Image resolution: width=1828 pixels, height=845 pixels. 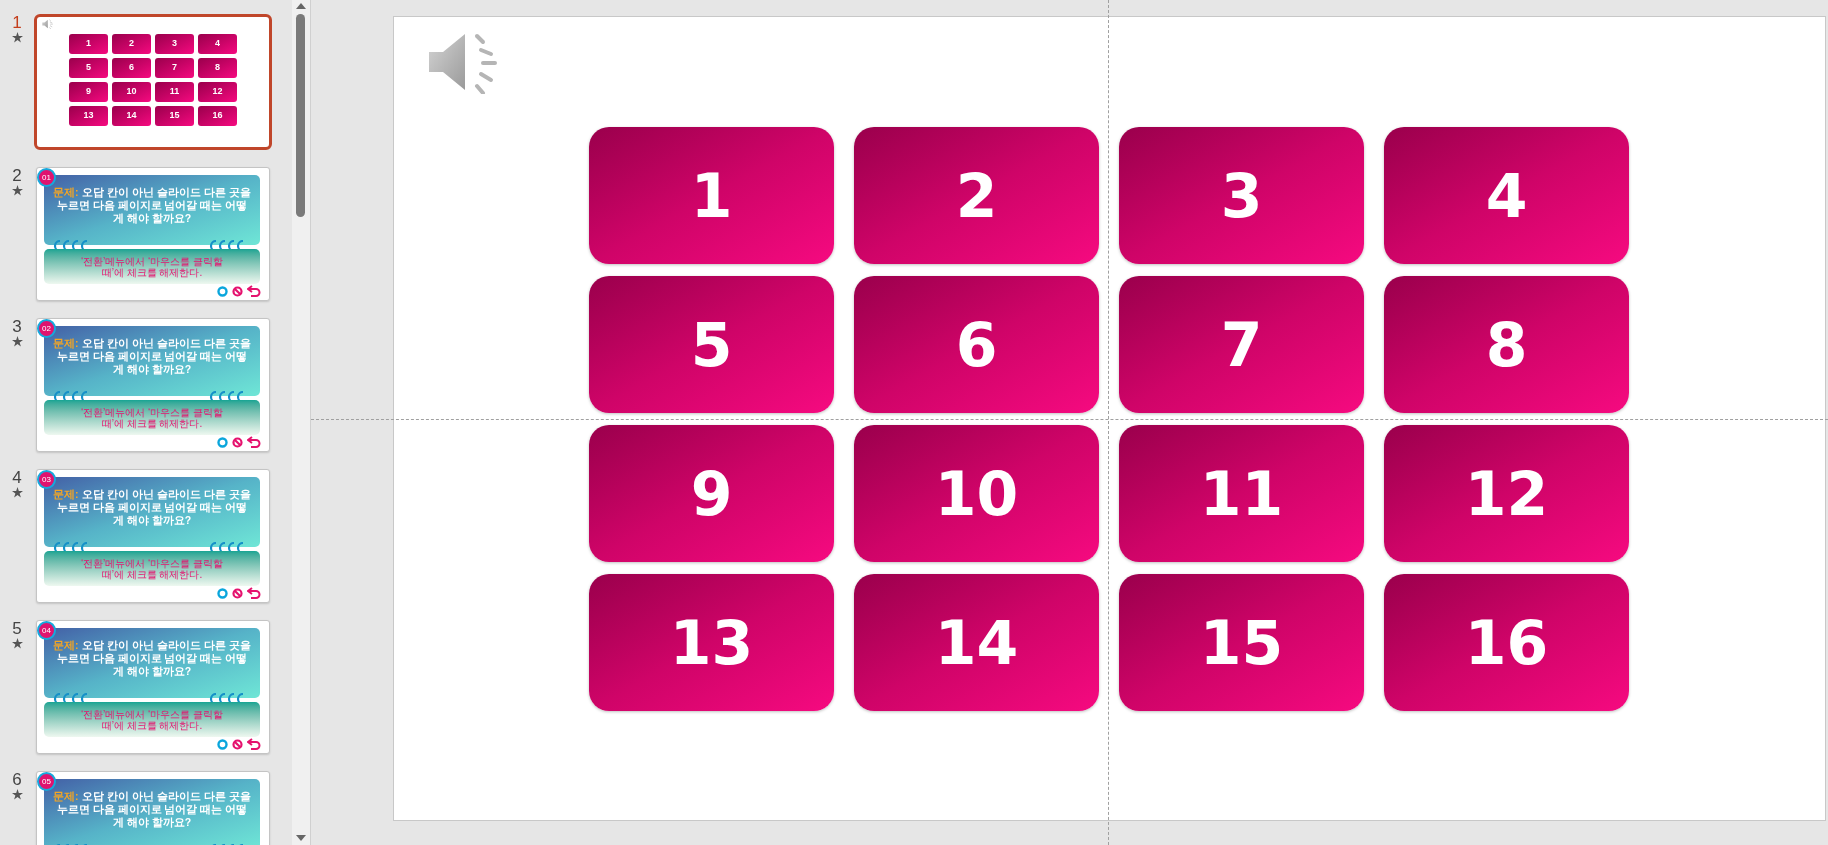 What do you see at coordinates (46, 781) in the screenshot?
I see `number-badge: 05` at bounding box center [46, 781].